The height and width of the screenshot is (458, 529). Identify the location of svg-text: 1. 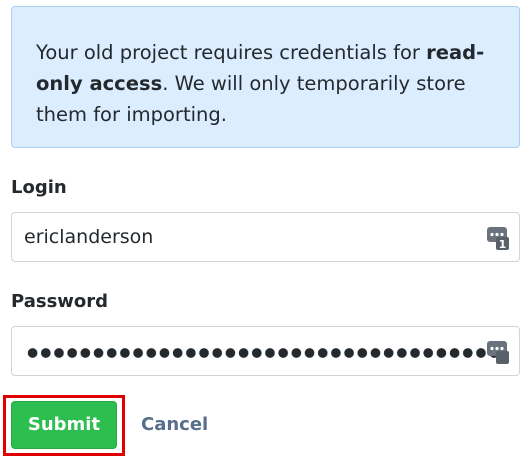
(503, 244).